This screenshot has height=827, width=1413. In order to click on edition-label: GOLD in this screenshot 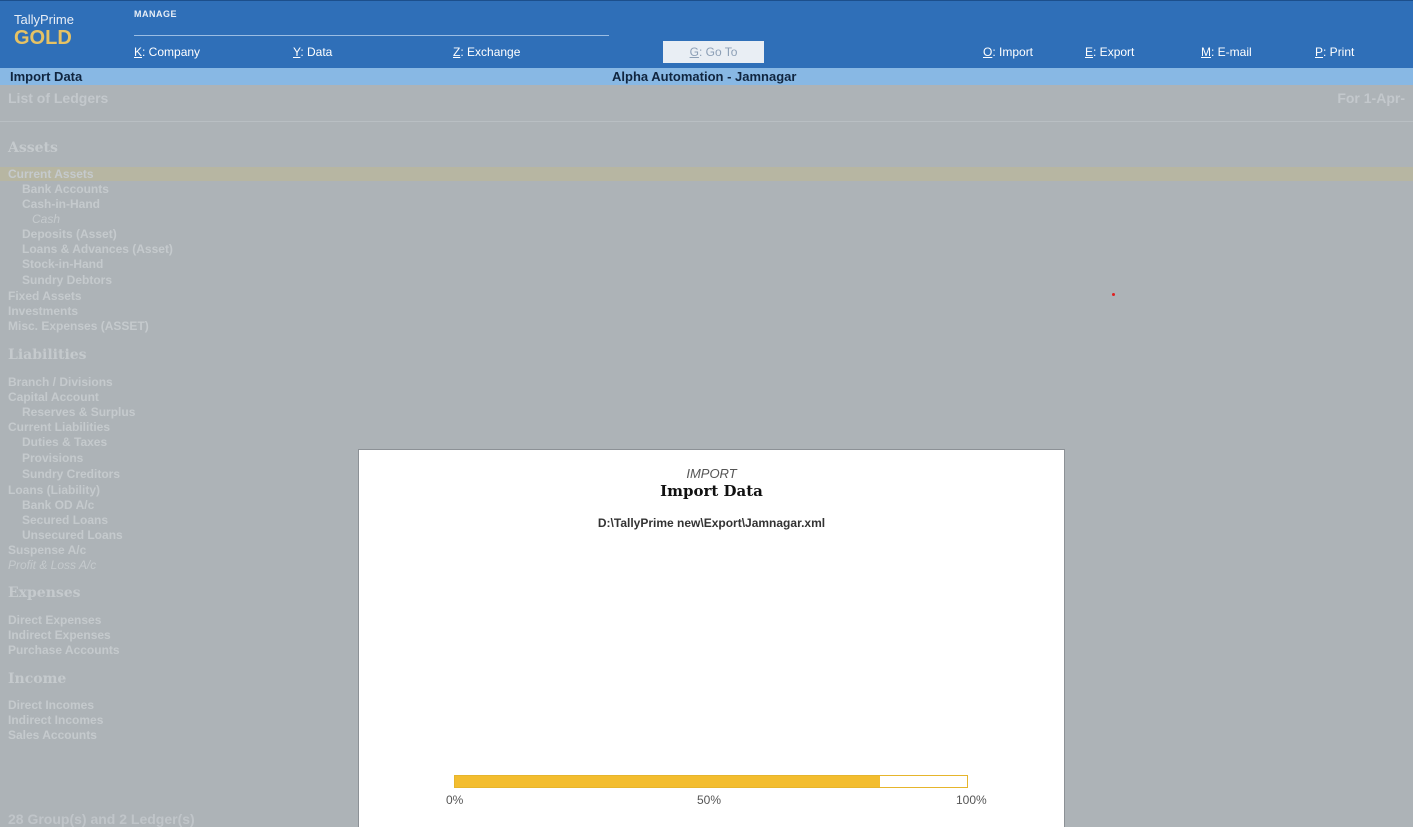, I will do `click(43, 38)`.